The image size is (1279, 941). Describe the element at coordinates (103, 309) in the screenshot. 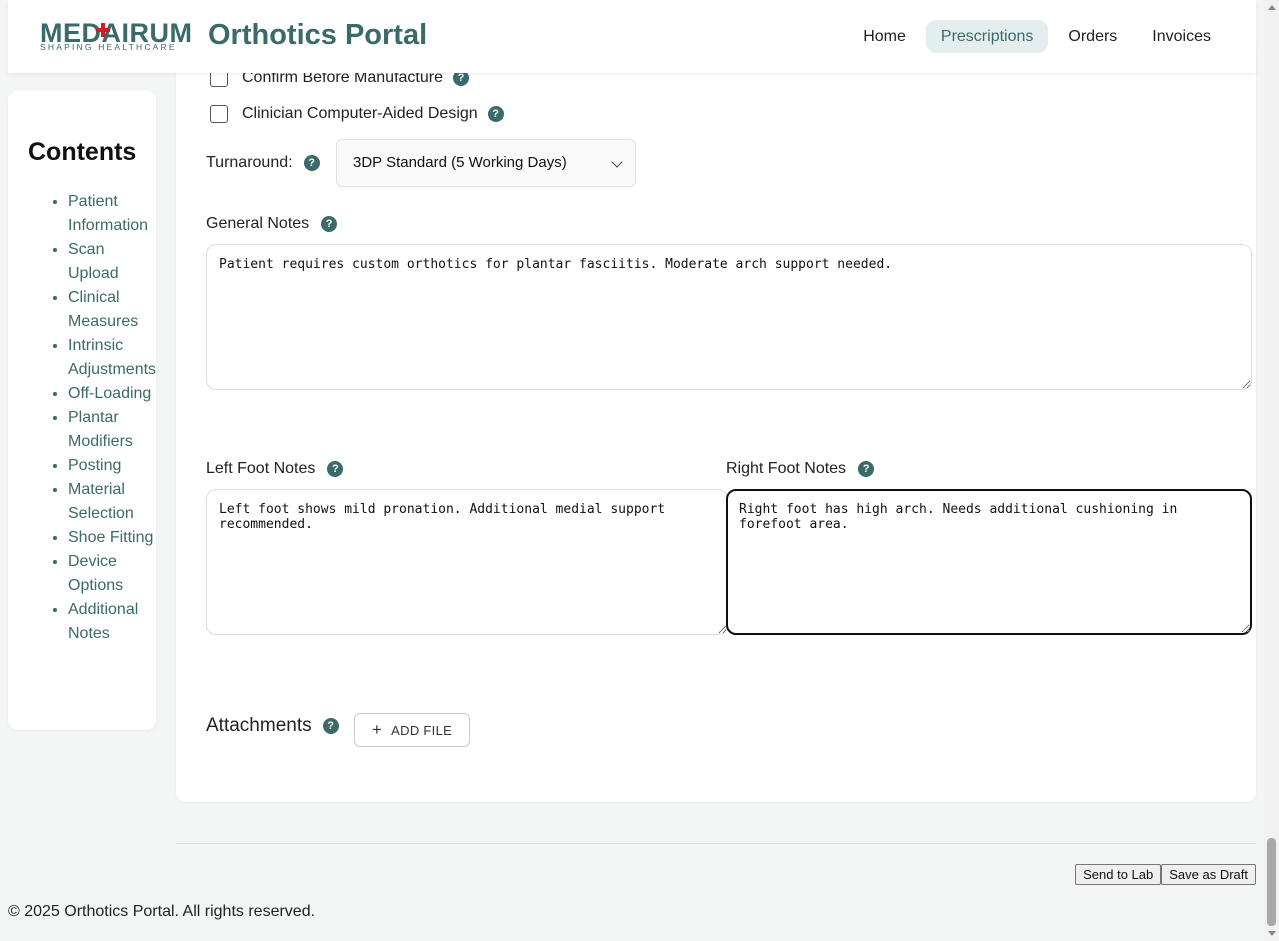

I see `toc-link-clinical-measures: Clinical Measures` at that location.